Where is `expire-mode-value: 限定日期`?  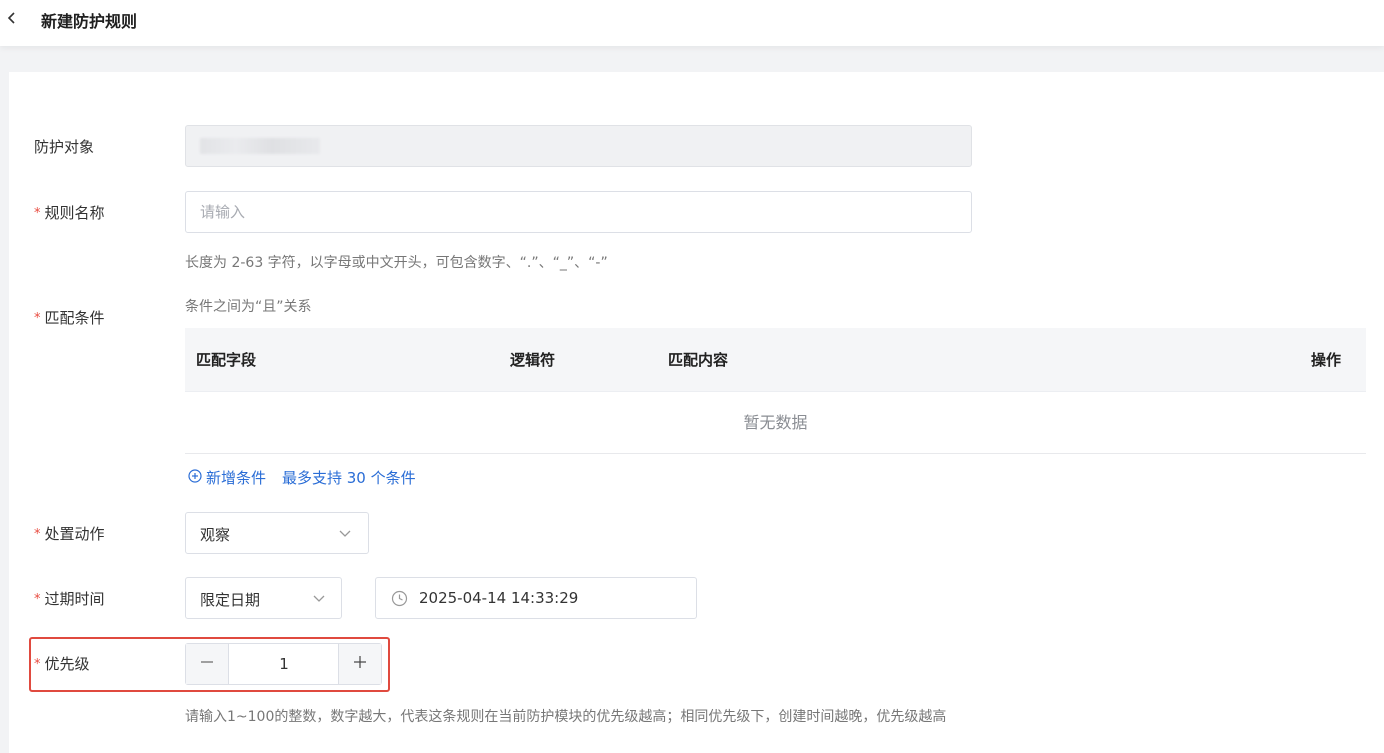 expire-mode-value: 限定日期 is located at coordinates (230, 600).